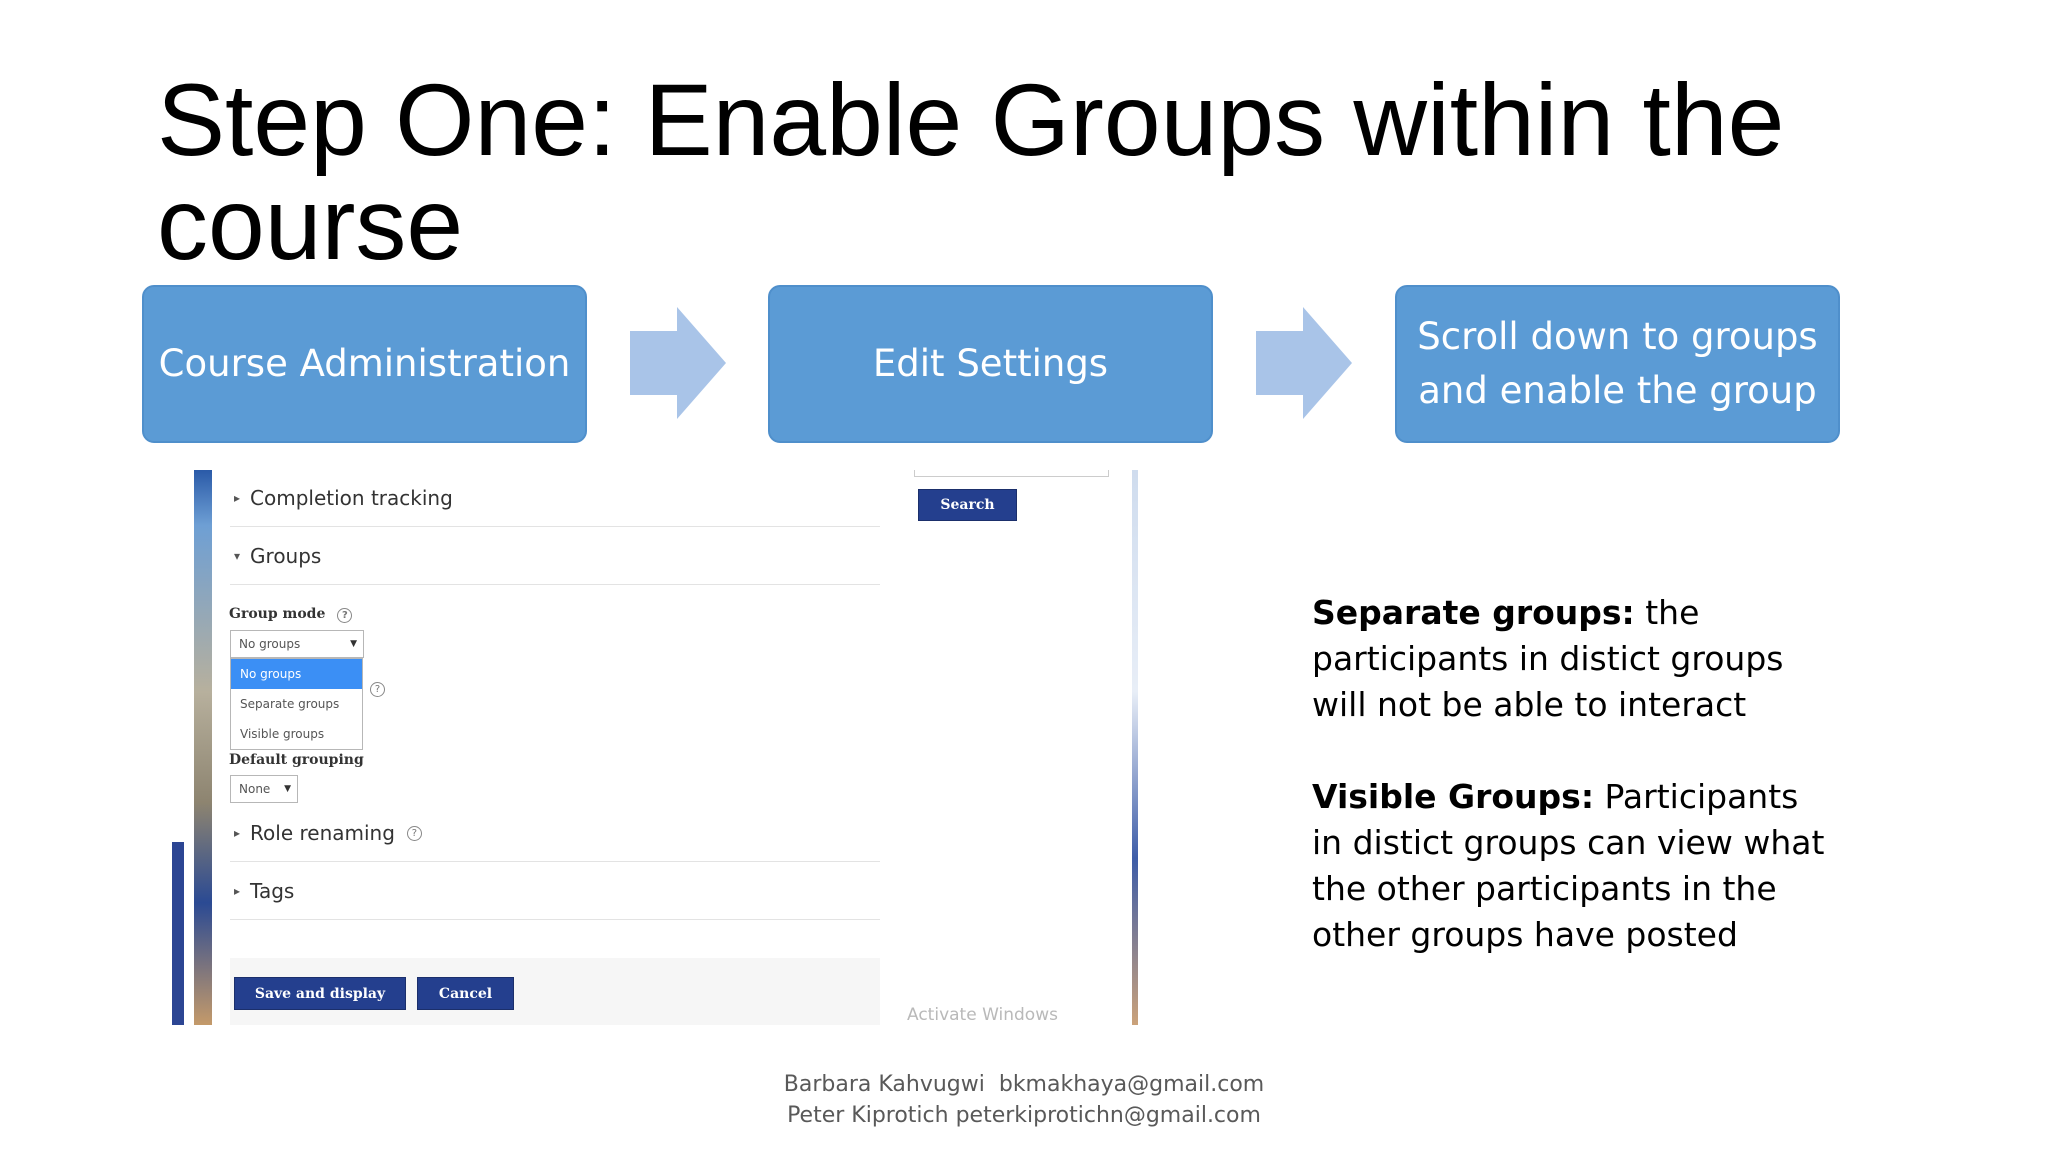 The width and height of the screenshot is (2048, 1152). Describe the element at coordinates (967, 505) in the screenshot. I see `search-button: Search` at that location.